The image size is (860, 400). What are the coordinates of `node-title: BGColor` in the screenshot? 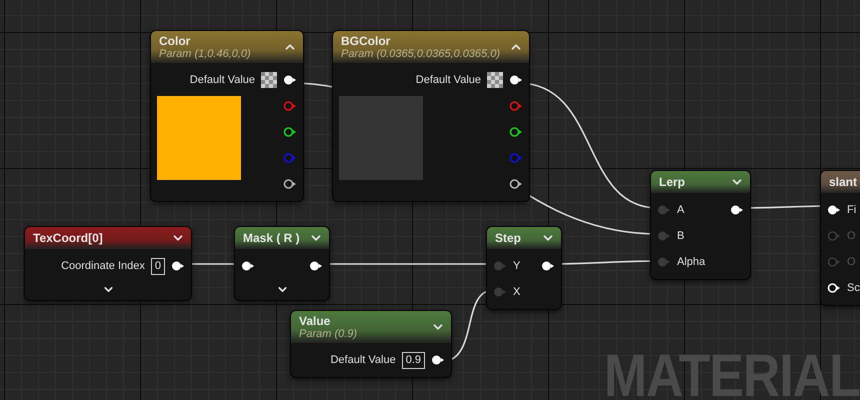 It's located at (366, 41).